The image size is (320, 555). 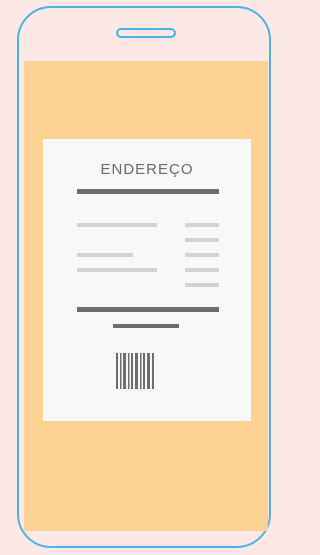 What do you see at coordinates (148, 309) in the screenshot?
I see `total-divider` at bounding box center [148, 309].